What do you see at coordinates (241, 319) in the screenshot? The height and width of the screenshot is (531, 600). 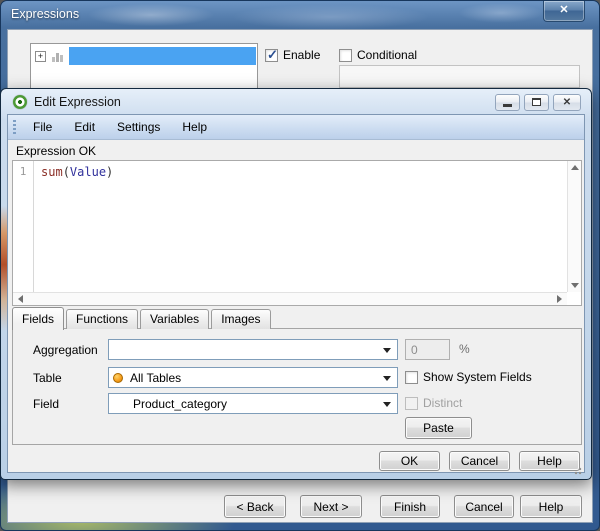 I see `tab-images: Images` at bounding box center [241, 319].